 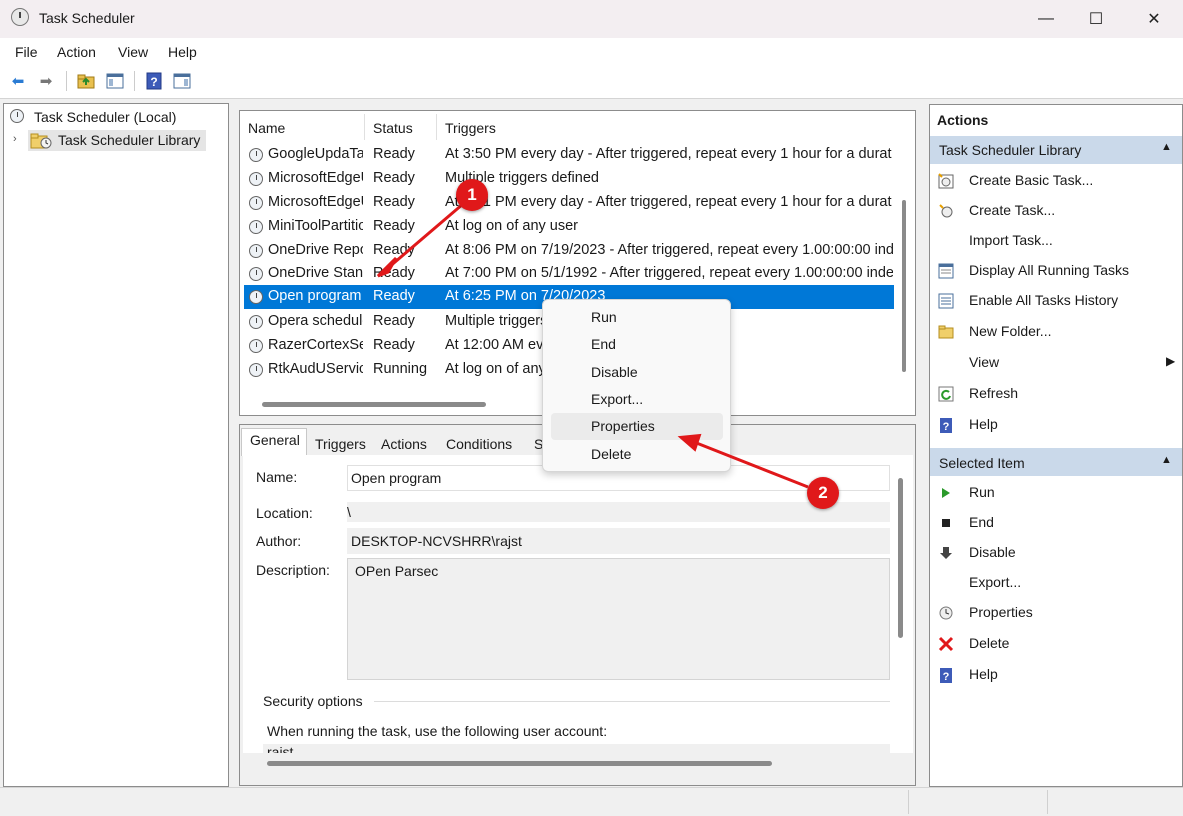 What do you see at coordinates (592, 342) in the screenshot?
I see `annotation-arrows` at bounding box center [592, 342].